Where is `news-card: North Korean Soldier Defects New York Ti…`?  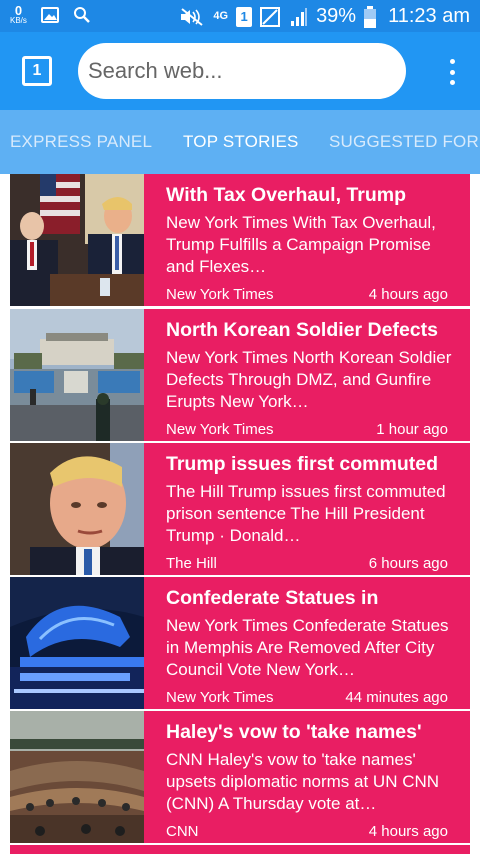 news-card: North Korean Soldier Defects New York Ti… is located at coordinates (240, 375).